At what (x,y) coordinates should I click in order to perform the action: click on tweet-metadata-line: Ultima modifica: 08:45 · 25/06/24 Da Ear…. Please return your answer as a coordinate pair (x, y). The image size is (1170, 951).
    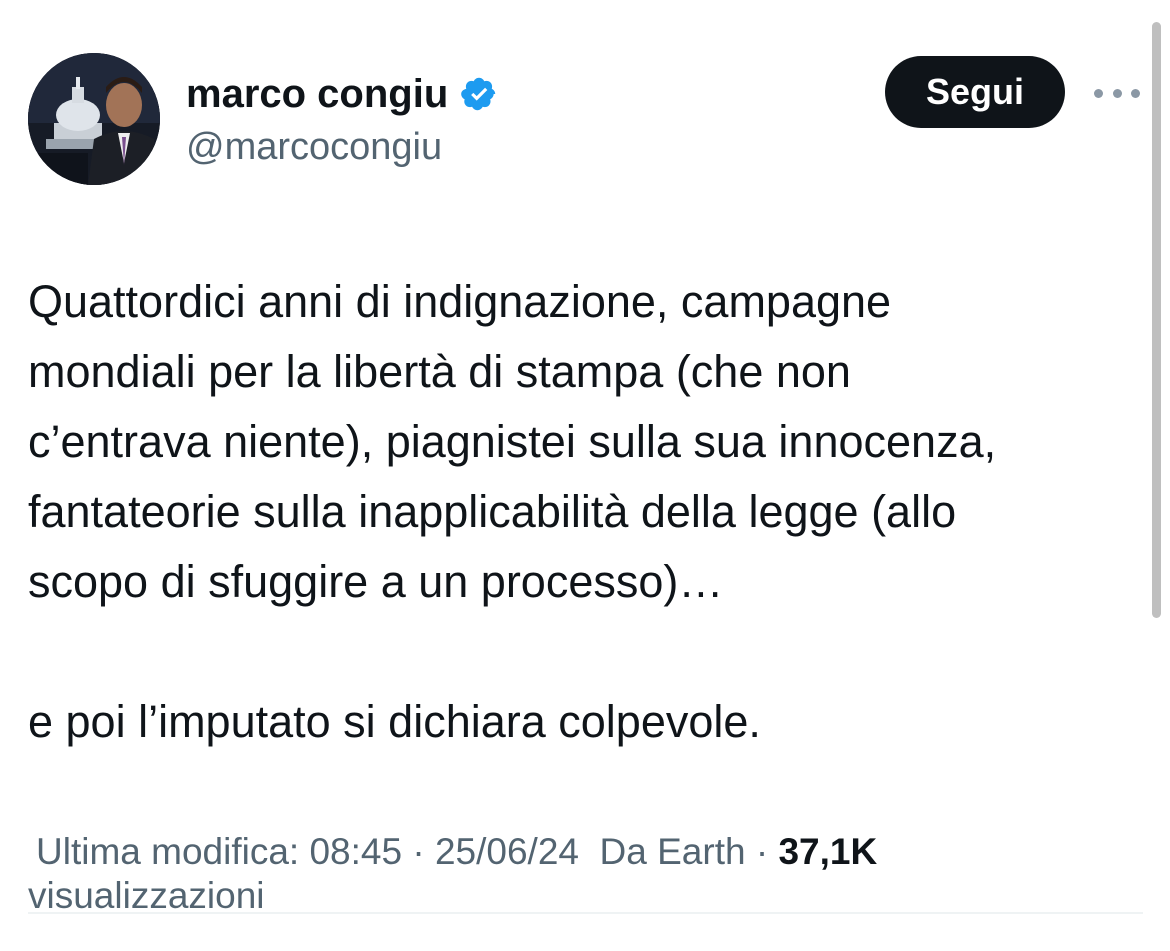
    Looking at the image, I should click on (583, 852).